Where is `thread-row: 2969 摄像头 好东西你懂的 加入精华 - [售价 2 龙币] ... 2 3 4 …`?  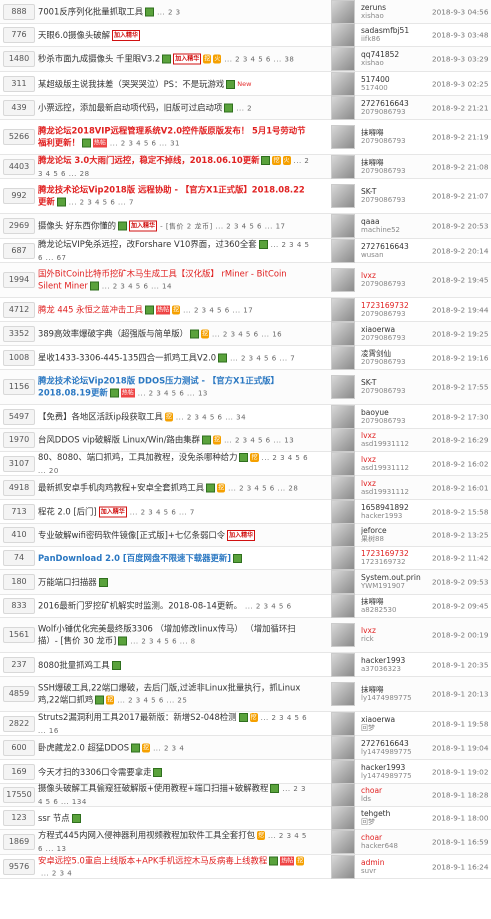
thread-row: 2969 摄像头 好东西你懂的 加入精华 - [售价 2 龙币] ... 2 3 4 … is located at coordinates (245, 226).